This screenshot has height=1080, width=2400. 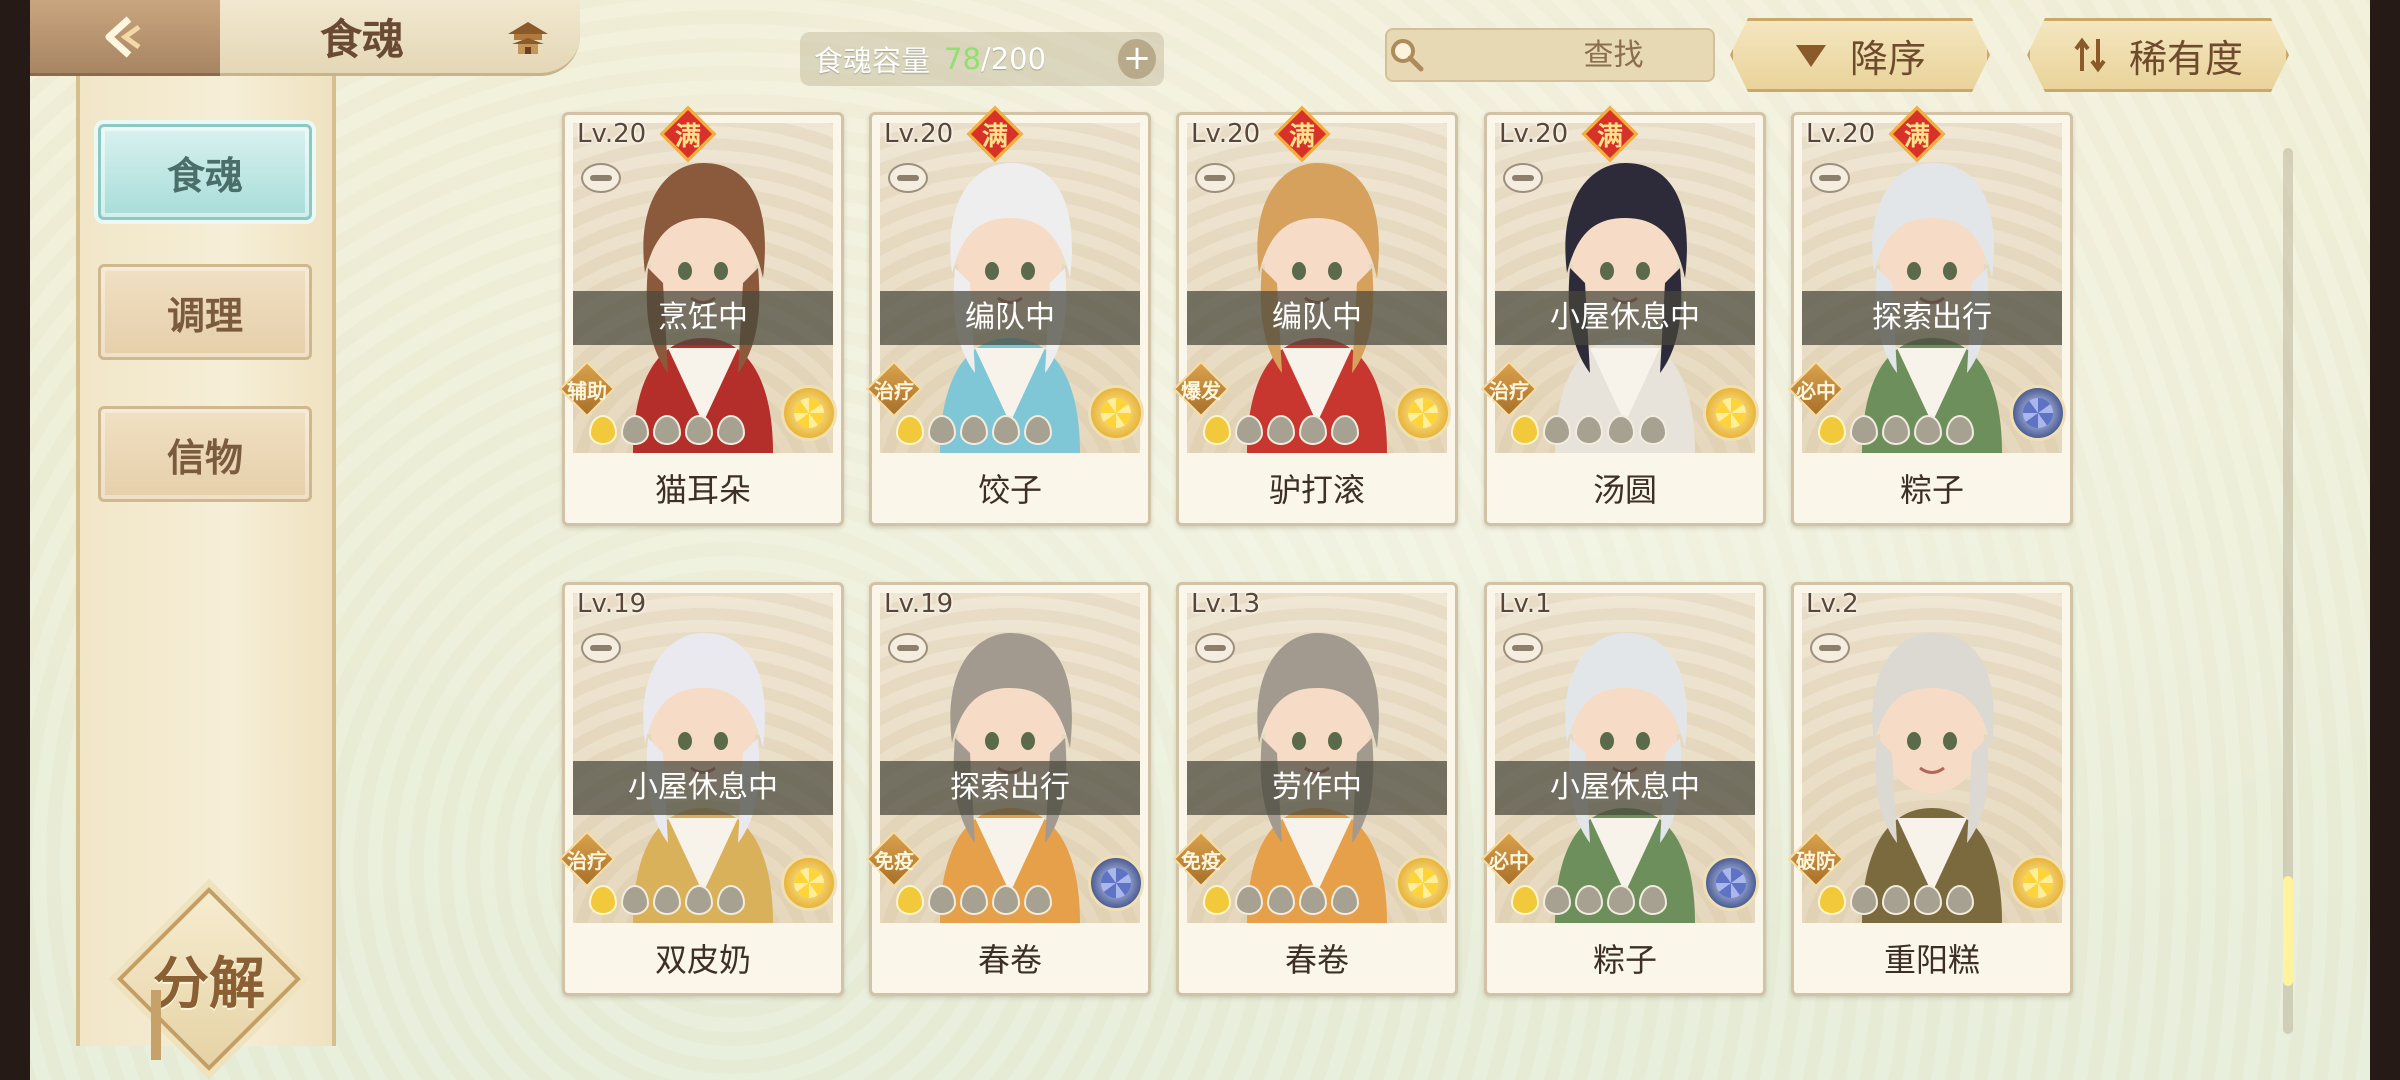 I want to click on food-soul-card: Lv.20 满编队中 爆发 驴打滚, so click(x=1315, y=315).